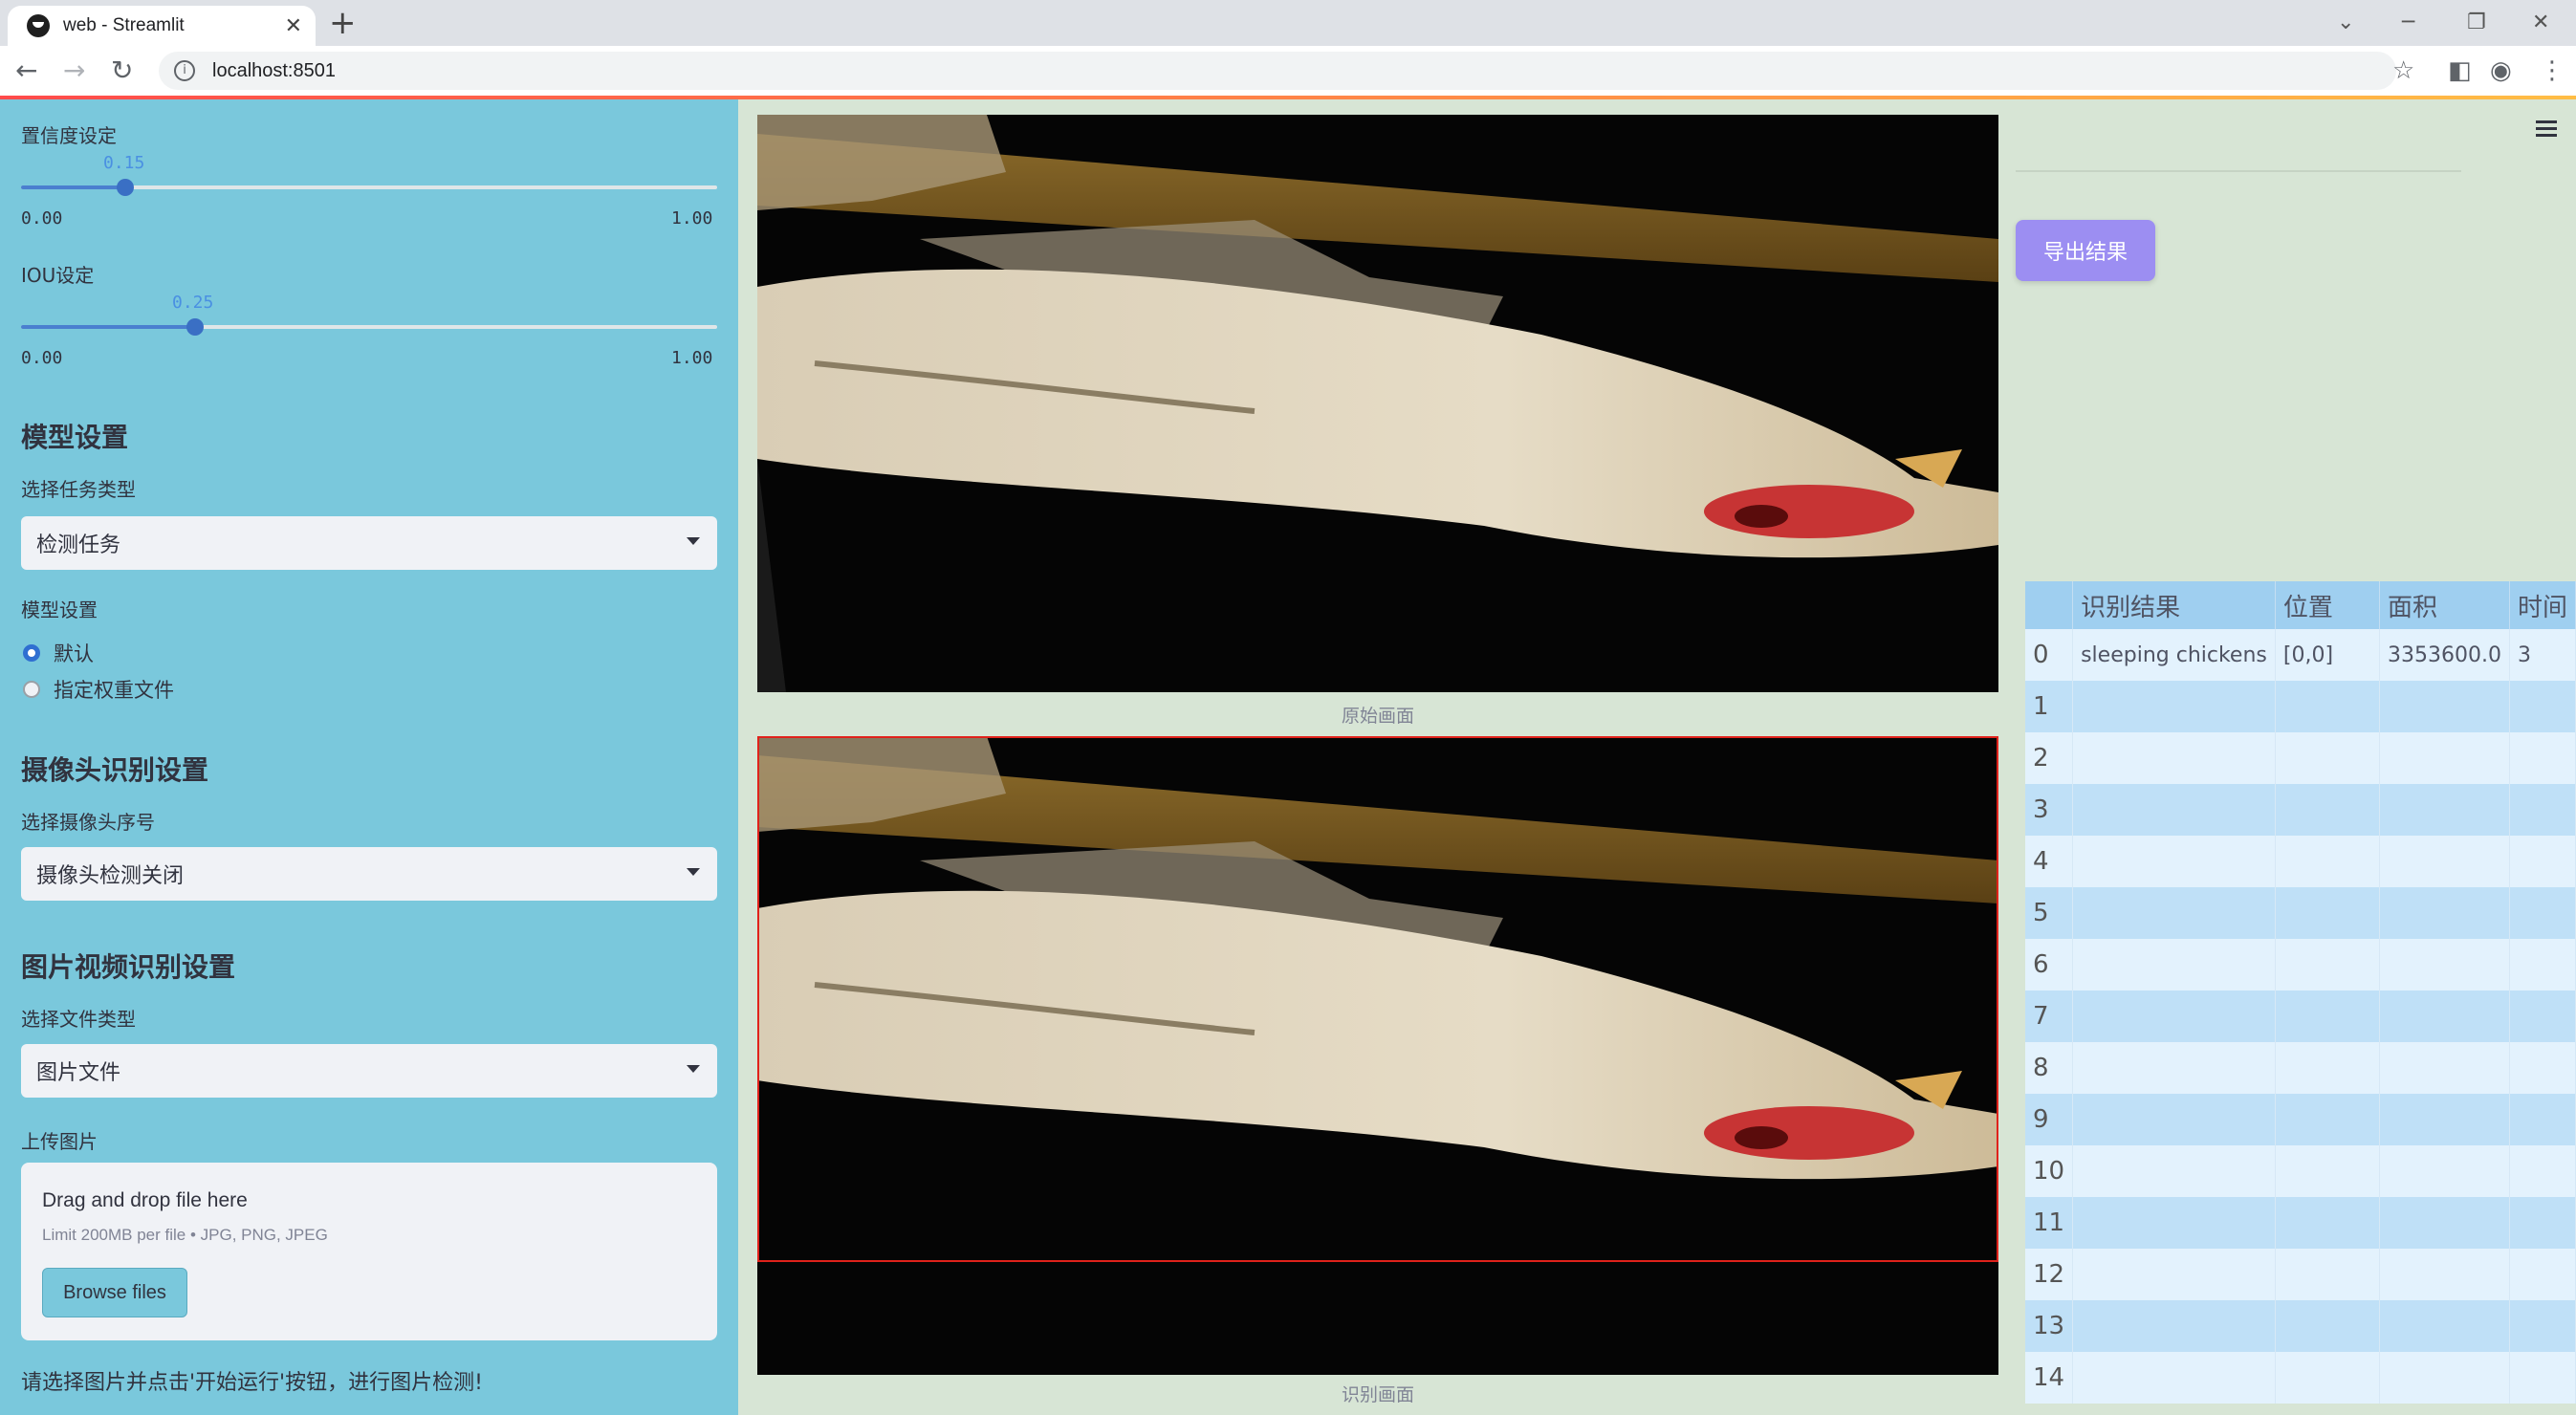 This screenshot has width=2576, height=1415. I want to click on address-bar: i localhost:8501, so click(1277, 71).